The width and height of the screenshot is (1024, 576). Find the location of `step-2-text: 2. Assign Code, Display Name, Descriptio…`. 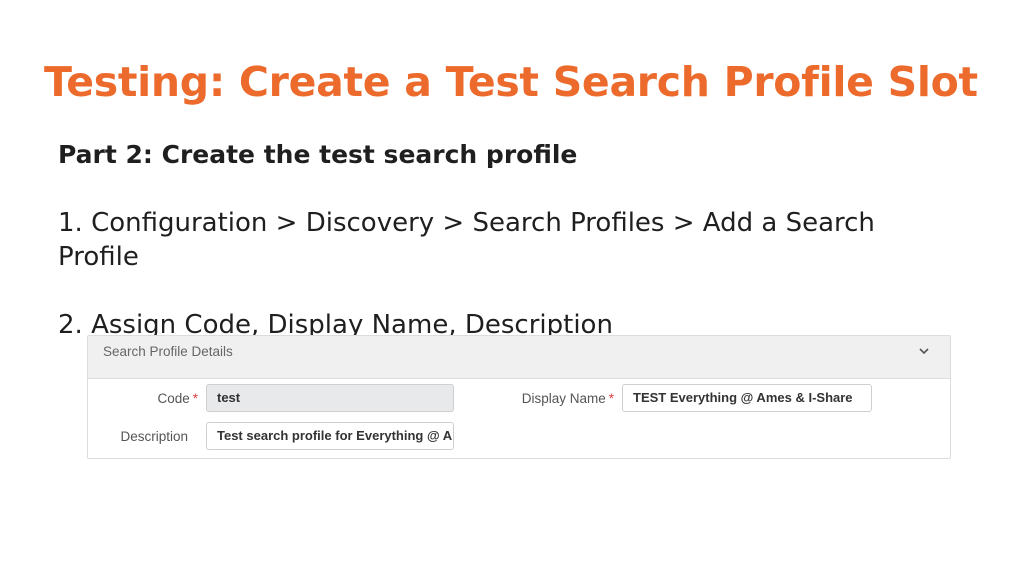

step-2-text: 2. Assign Code, Display Name, Descriptio… is located at coordinates (335, 323).